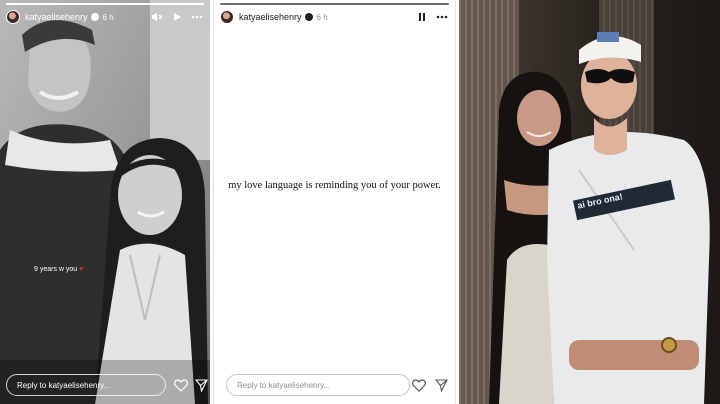 This screenshot has height=404, width=720. Describe the element at coordinates (422, 17) in the screenshot. I see `pause-icon` at that location.